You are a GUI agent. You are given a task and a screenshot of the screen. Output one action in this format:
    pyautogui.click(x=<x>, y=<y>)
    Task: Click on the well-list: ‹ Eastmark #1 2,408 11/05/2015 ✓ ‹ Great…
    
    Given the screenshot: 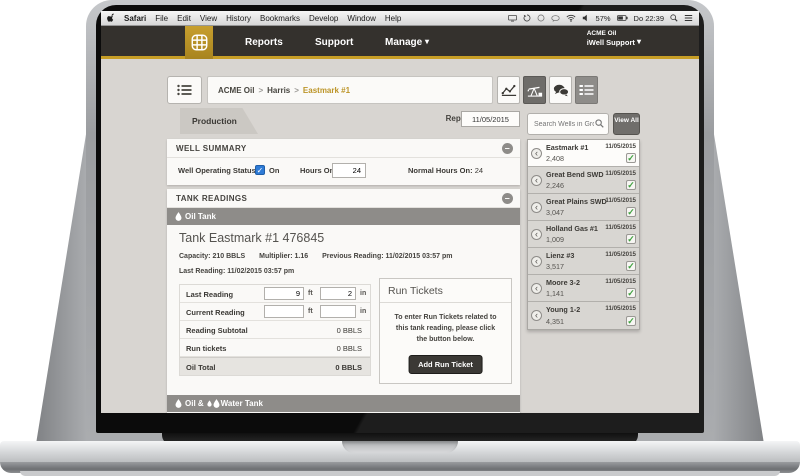 What is the action you would take?
    pyautogui.click(x=583, y=234)
    